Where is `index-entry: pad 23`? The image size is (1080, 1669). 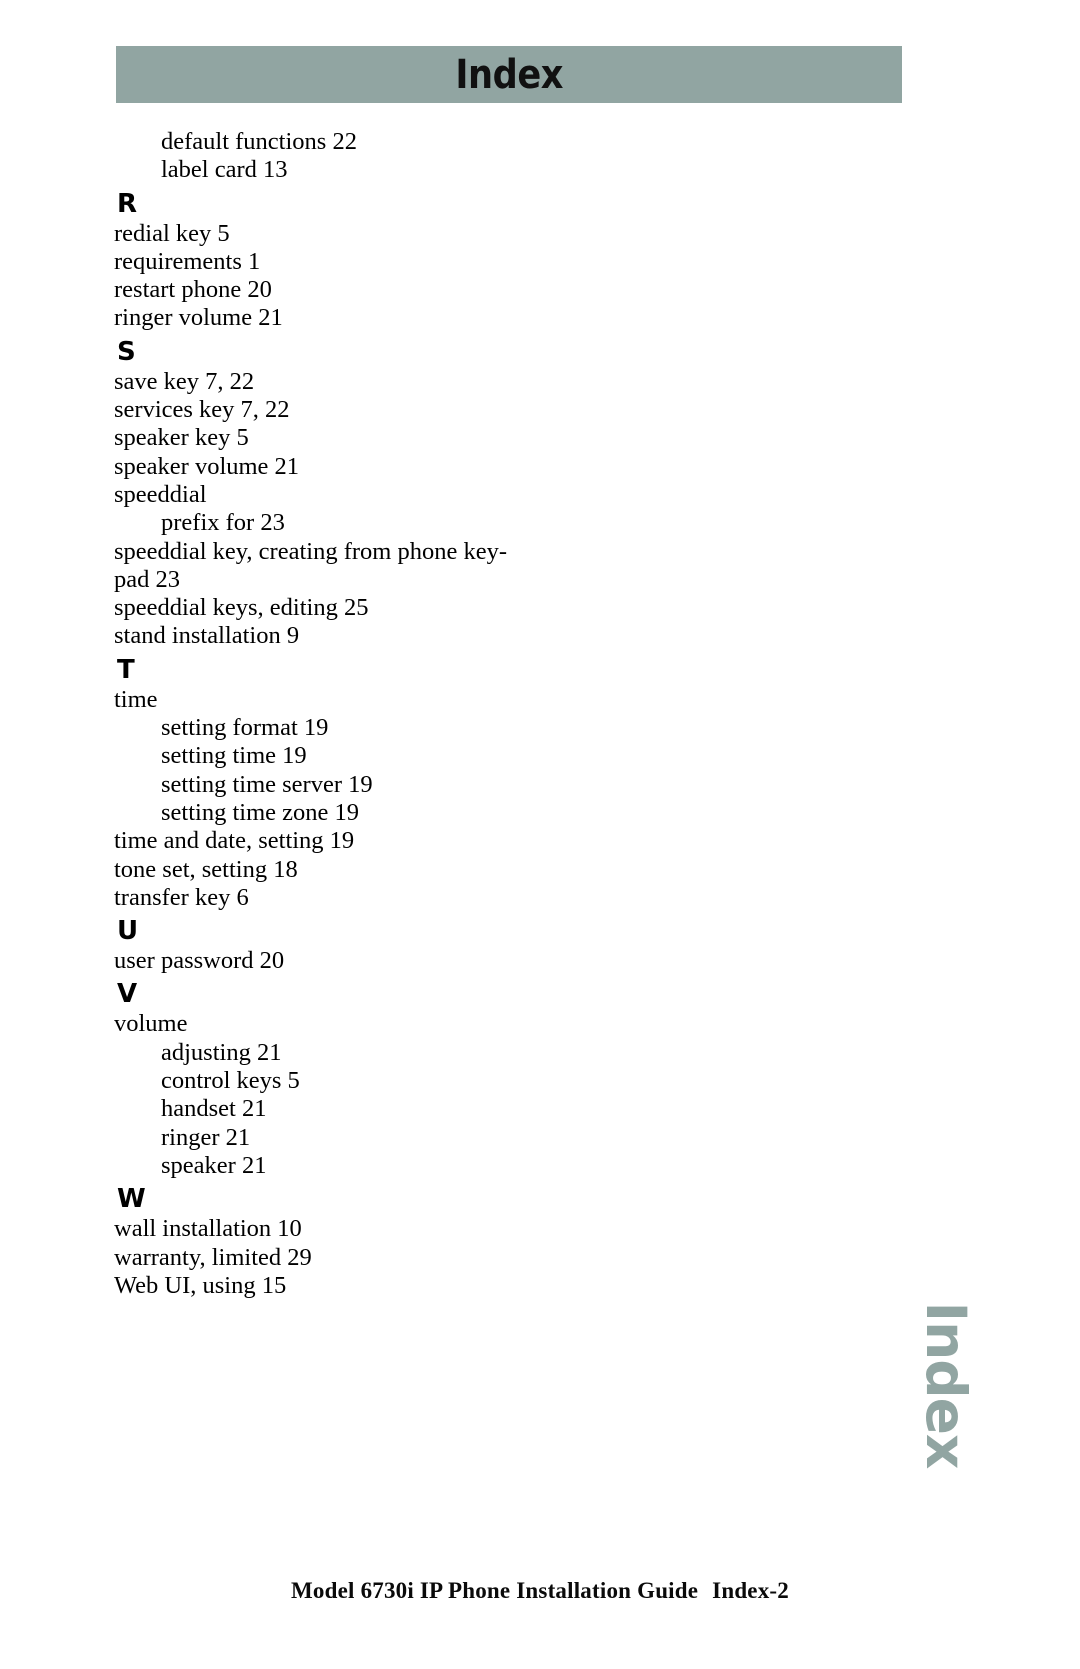
index-entry: pad 23 is located at coordinates (147, 579).